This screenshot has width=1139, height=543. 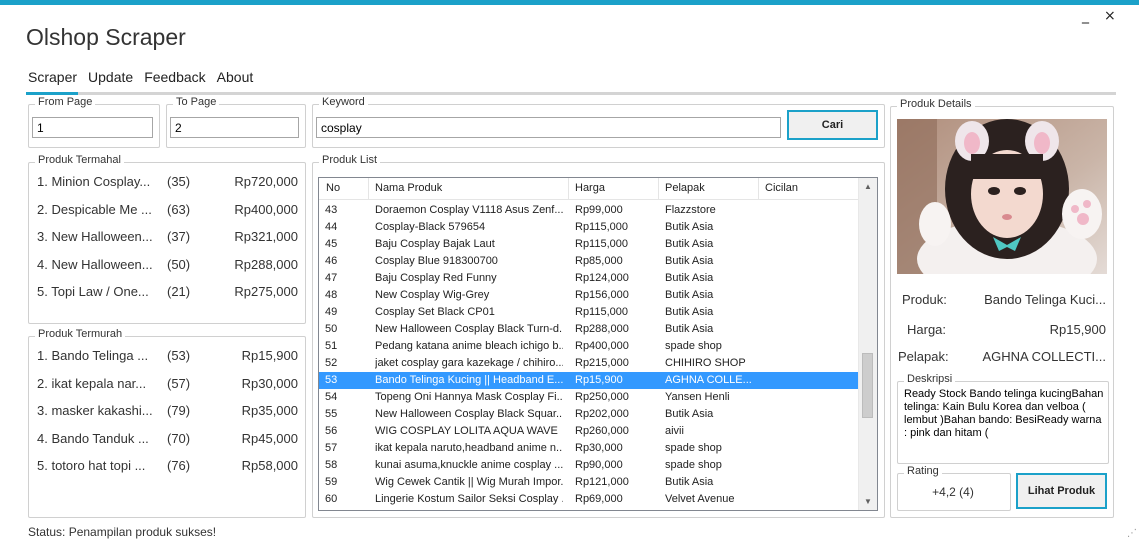 I want to click on produk-list-title: Produk List, so click(x=350, y=160).